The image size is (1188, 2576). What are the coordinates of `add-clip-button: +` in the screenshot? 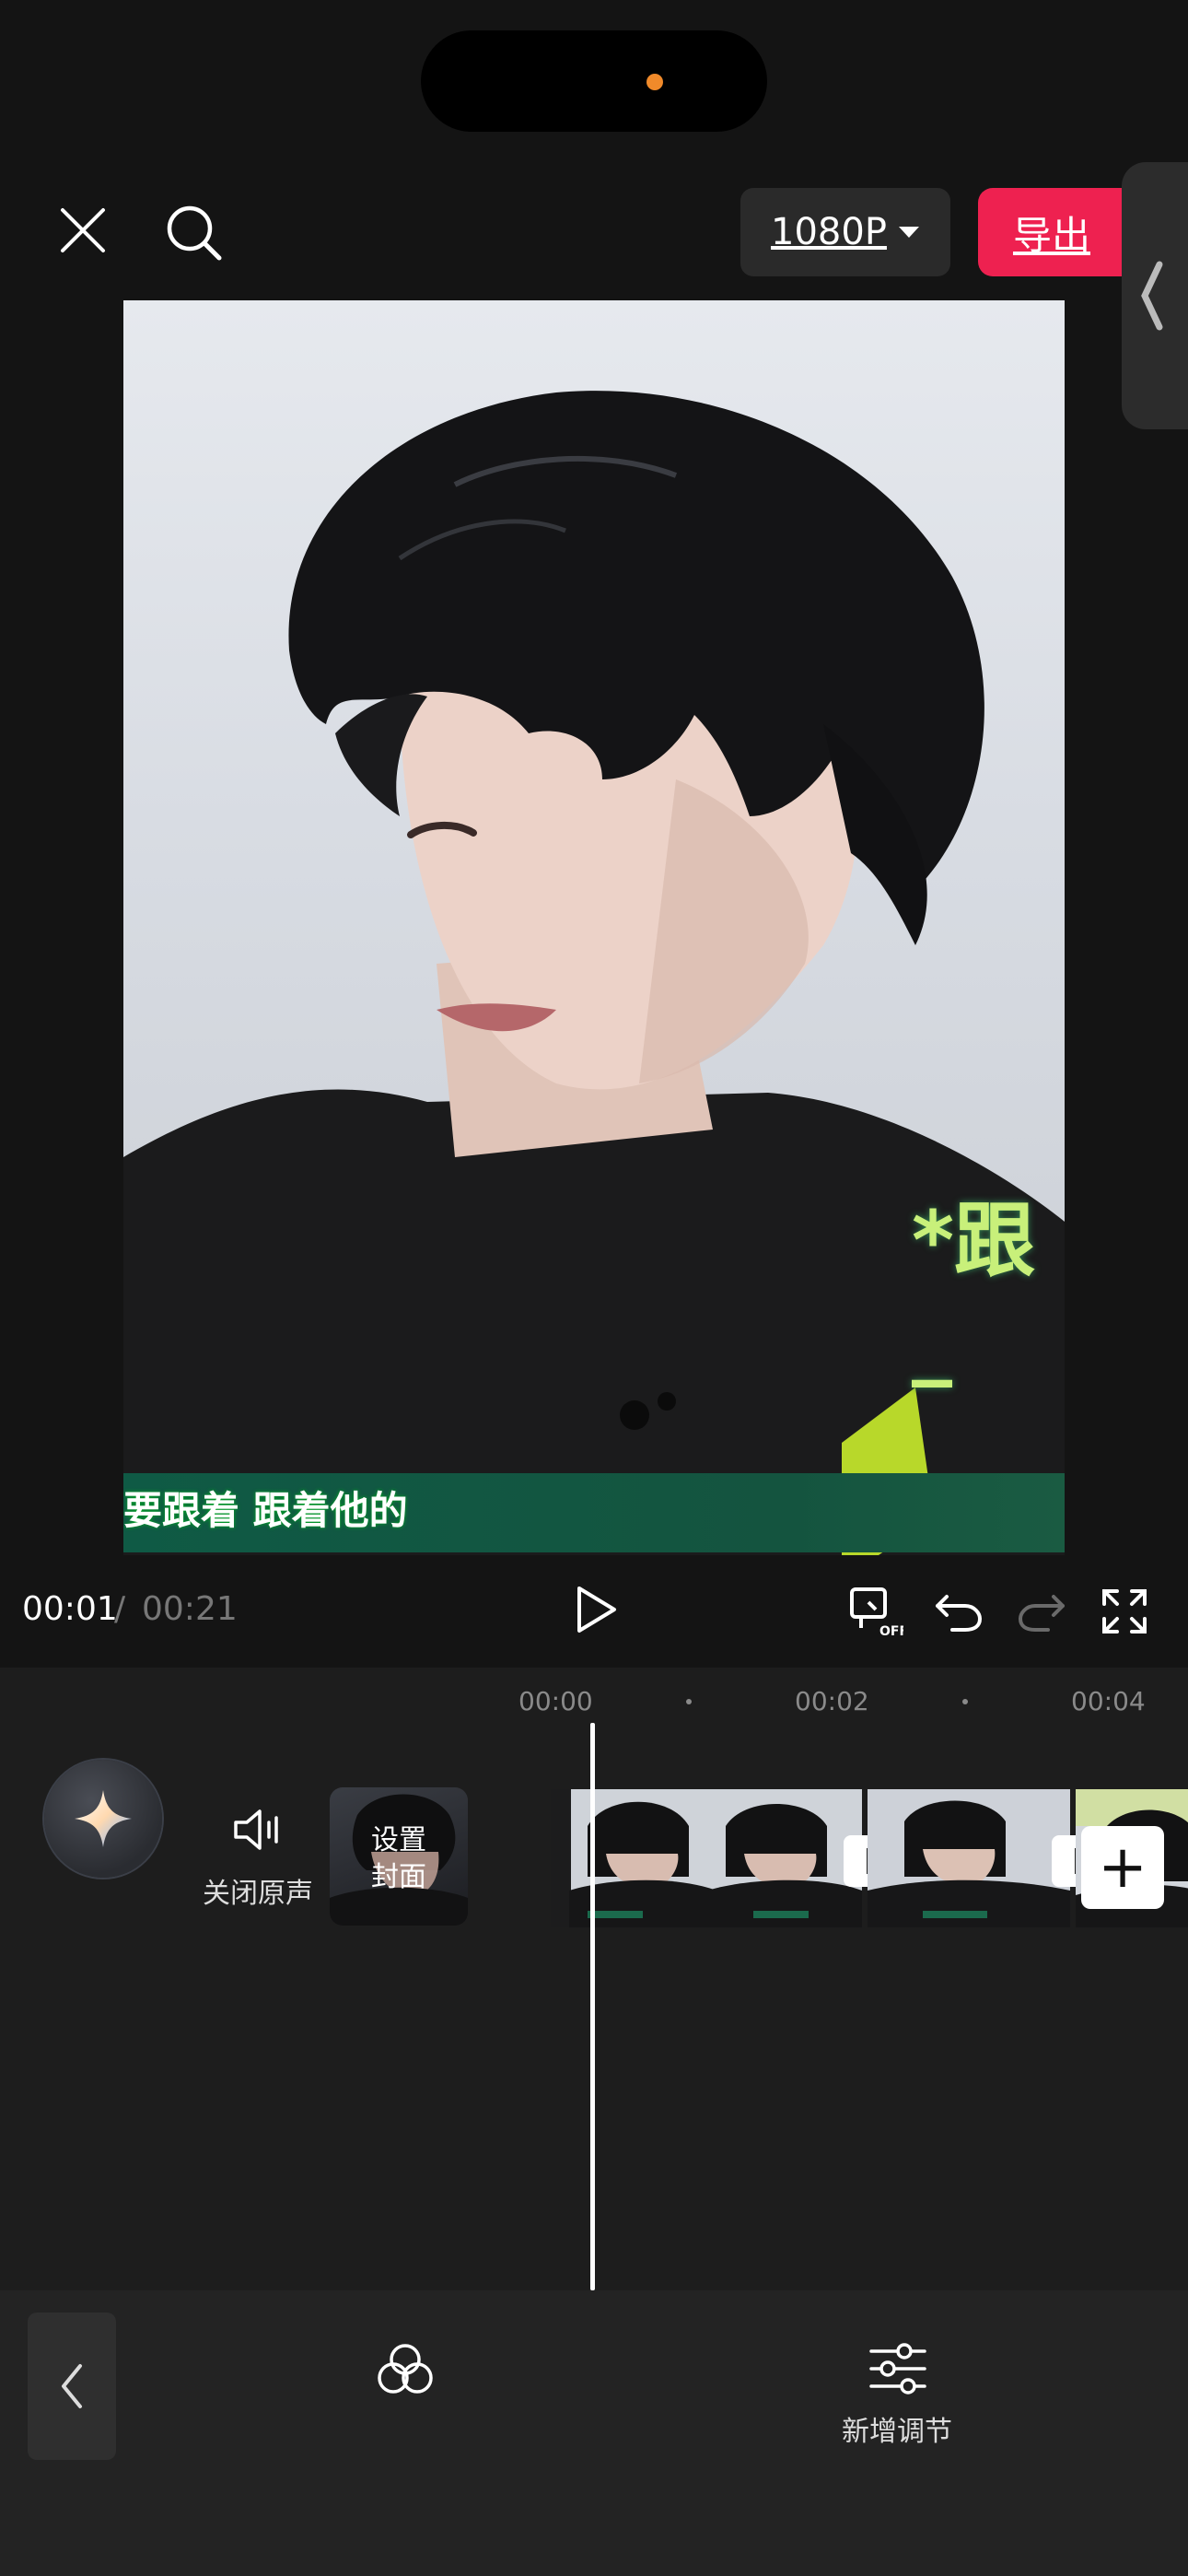 It's located at (1122, 1867).